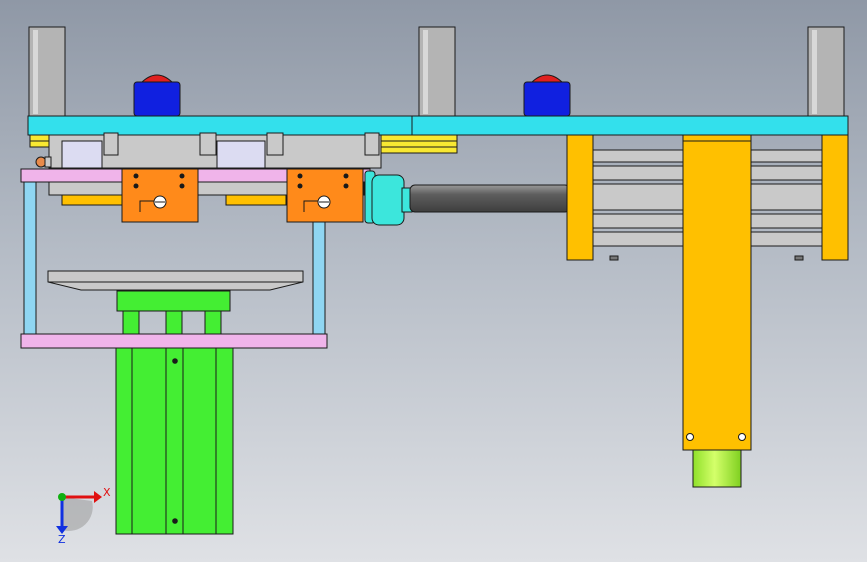  Describe the element at coordinates (437, 72) in the screenshot. I see `middle-post` at that location.